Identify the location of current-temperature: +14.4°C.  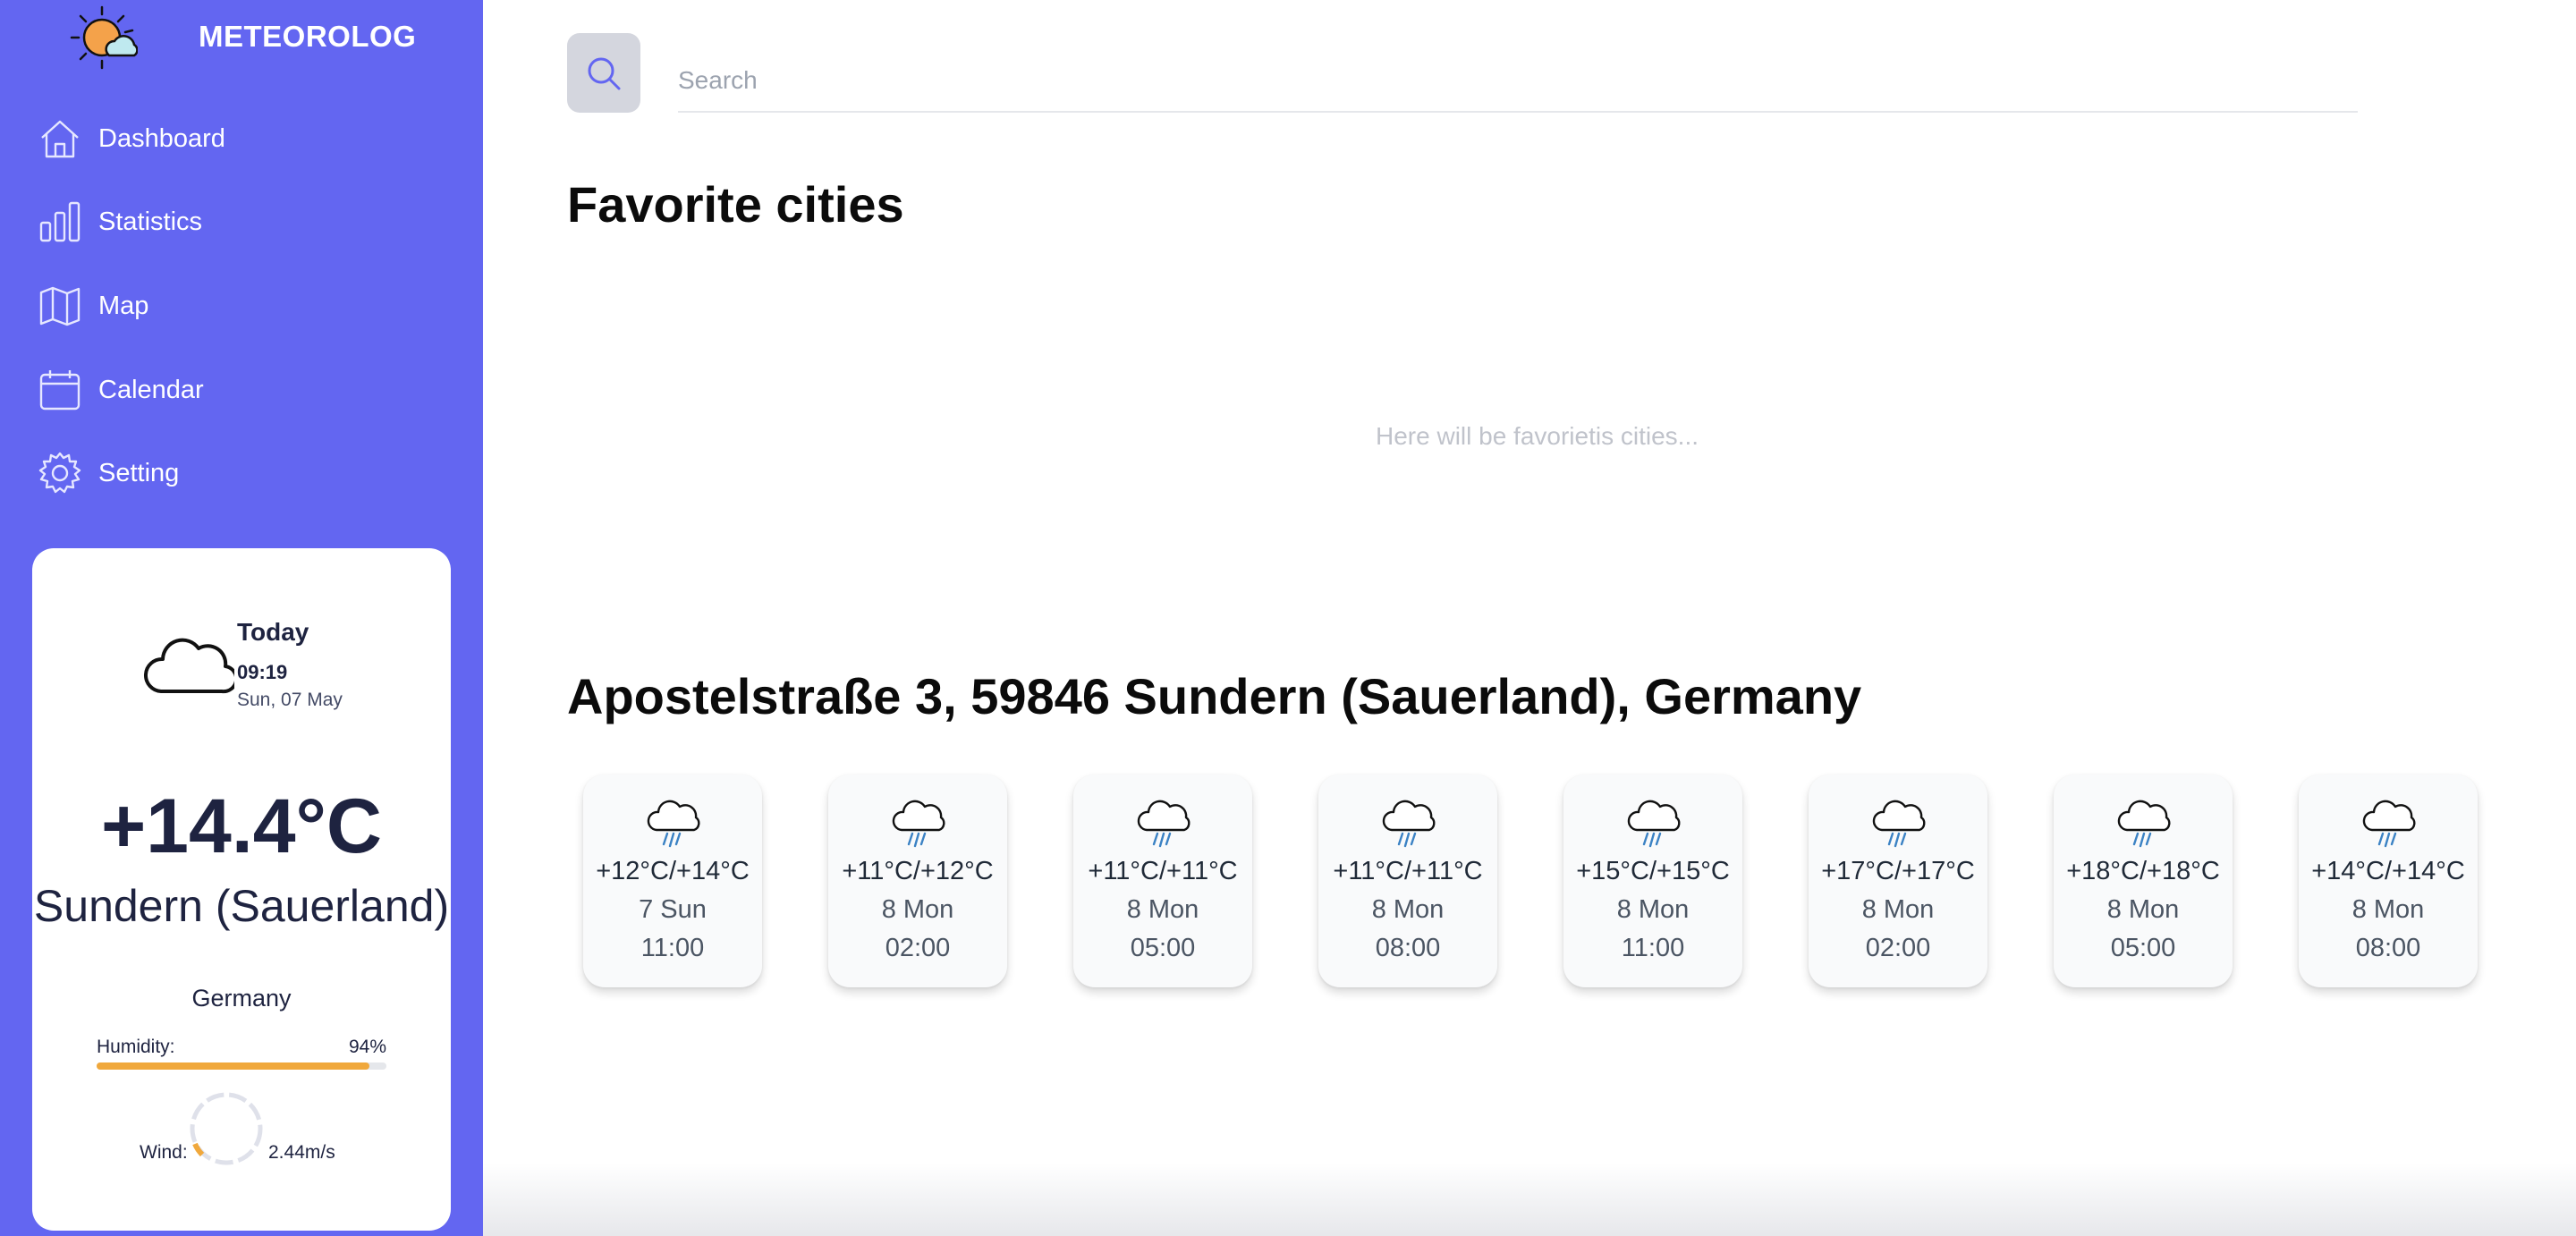
(241, 826).